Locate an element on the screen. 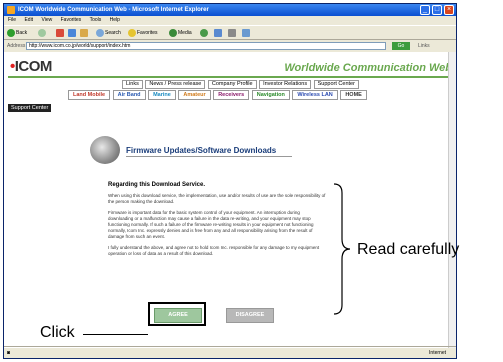  forward-arrow-icon is located at coordinates (42, 32).